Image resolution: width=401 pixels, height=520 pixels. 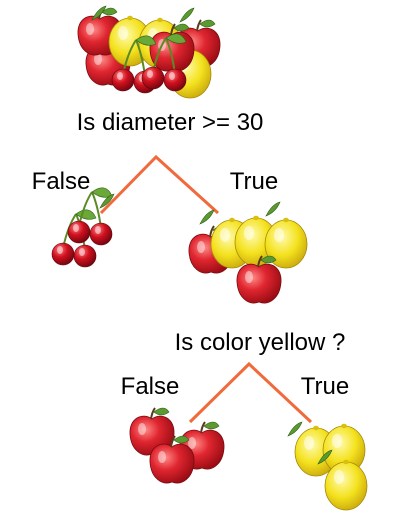 What do you see at coordinates (247, 253) in the screenshot?
I see `apples-lemons-cluster` at bounding box center [247, 253].